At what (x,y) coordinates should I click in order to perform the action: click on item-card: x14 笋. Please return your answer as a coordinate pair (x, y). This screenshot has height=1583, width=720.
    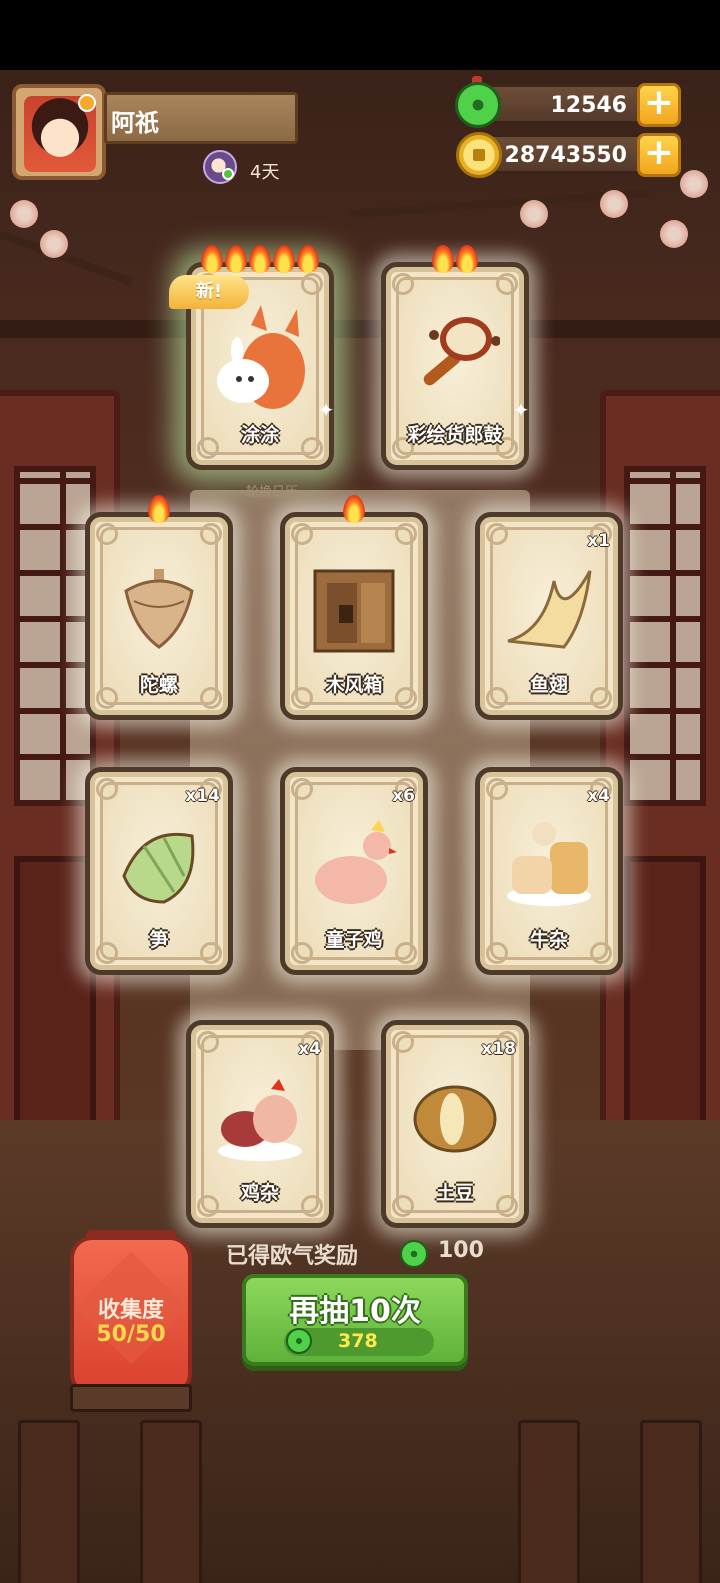
    Looking at the image, I should click on (159, 871).